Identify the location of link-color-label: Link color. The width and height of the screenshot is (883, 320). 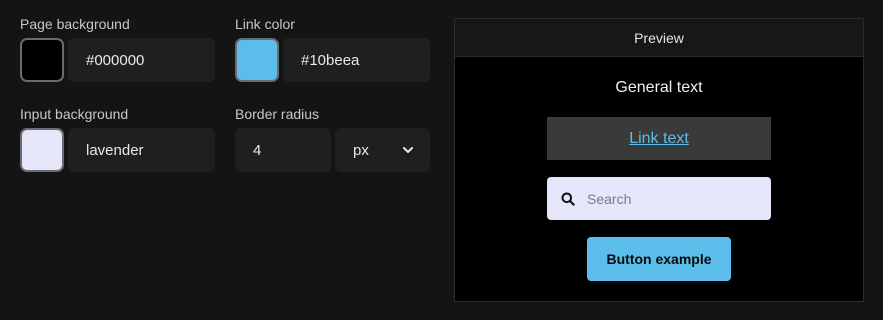
(265, 24).